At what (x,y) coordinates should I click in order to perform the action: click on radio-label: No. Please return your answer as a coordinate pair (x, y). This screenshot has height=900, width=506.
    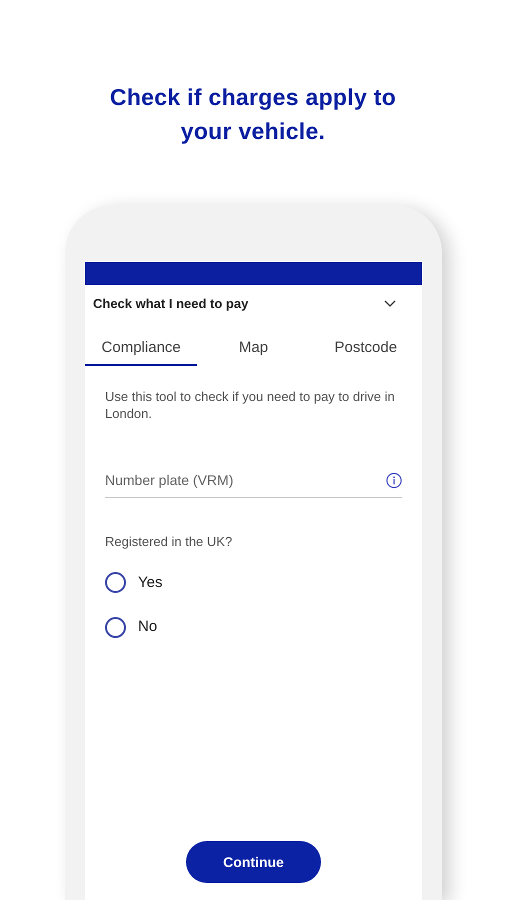
    Looking at the image, I should click on (148, 627).